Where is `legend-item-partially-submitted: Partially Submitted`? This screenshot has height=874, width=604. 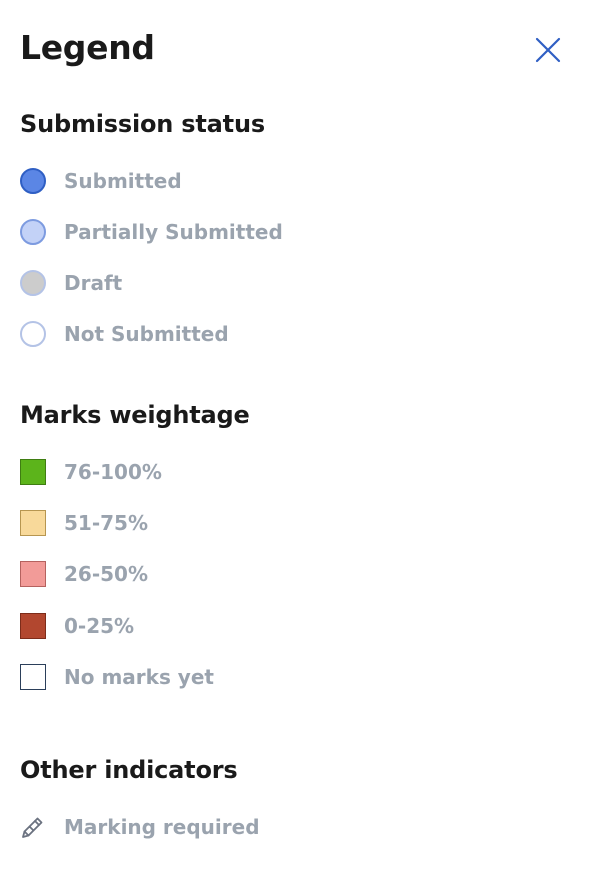 legend-item-partially-submitted: Partially Submitted is located at coordinates (151, 232).